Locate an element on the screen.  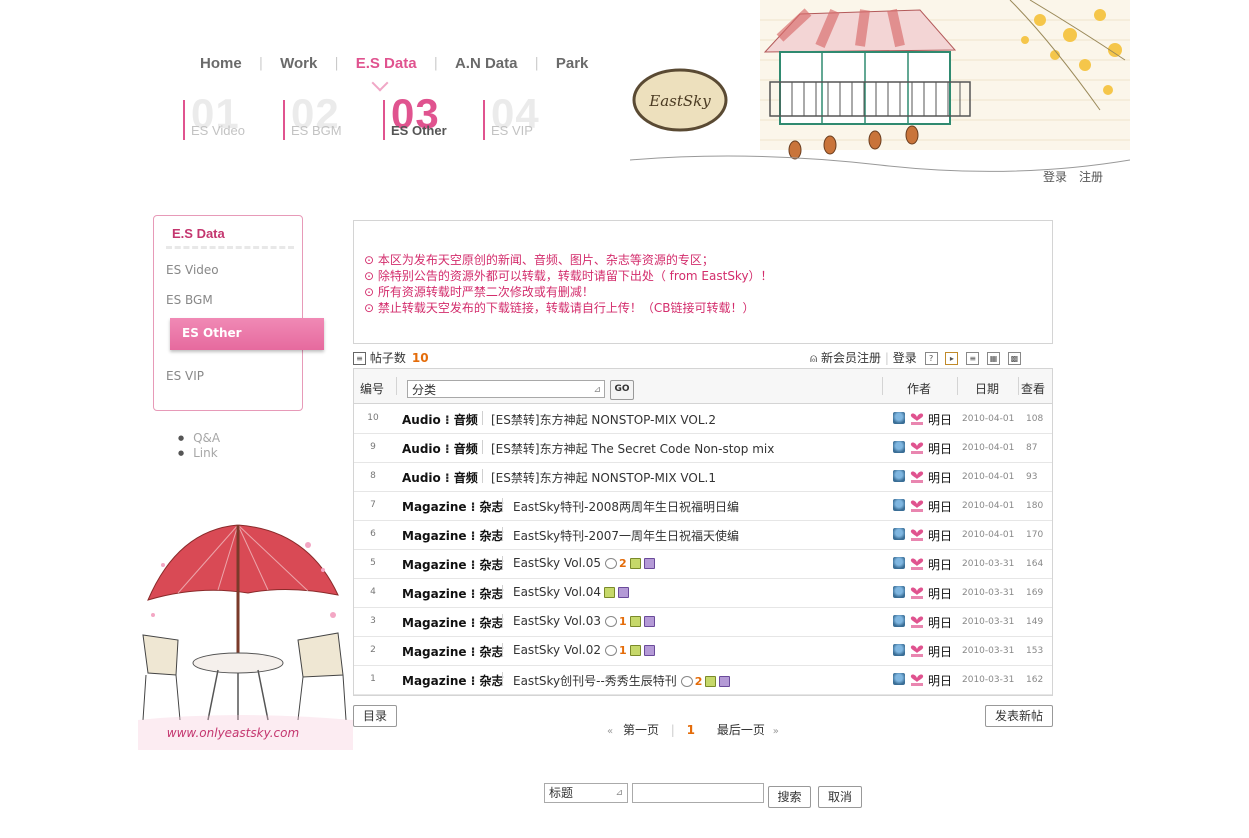
login-link: 登录 is located at coordinates (1055, 177).